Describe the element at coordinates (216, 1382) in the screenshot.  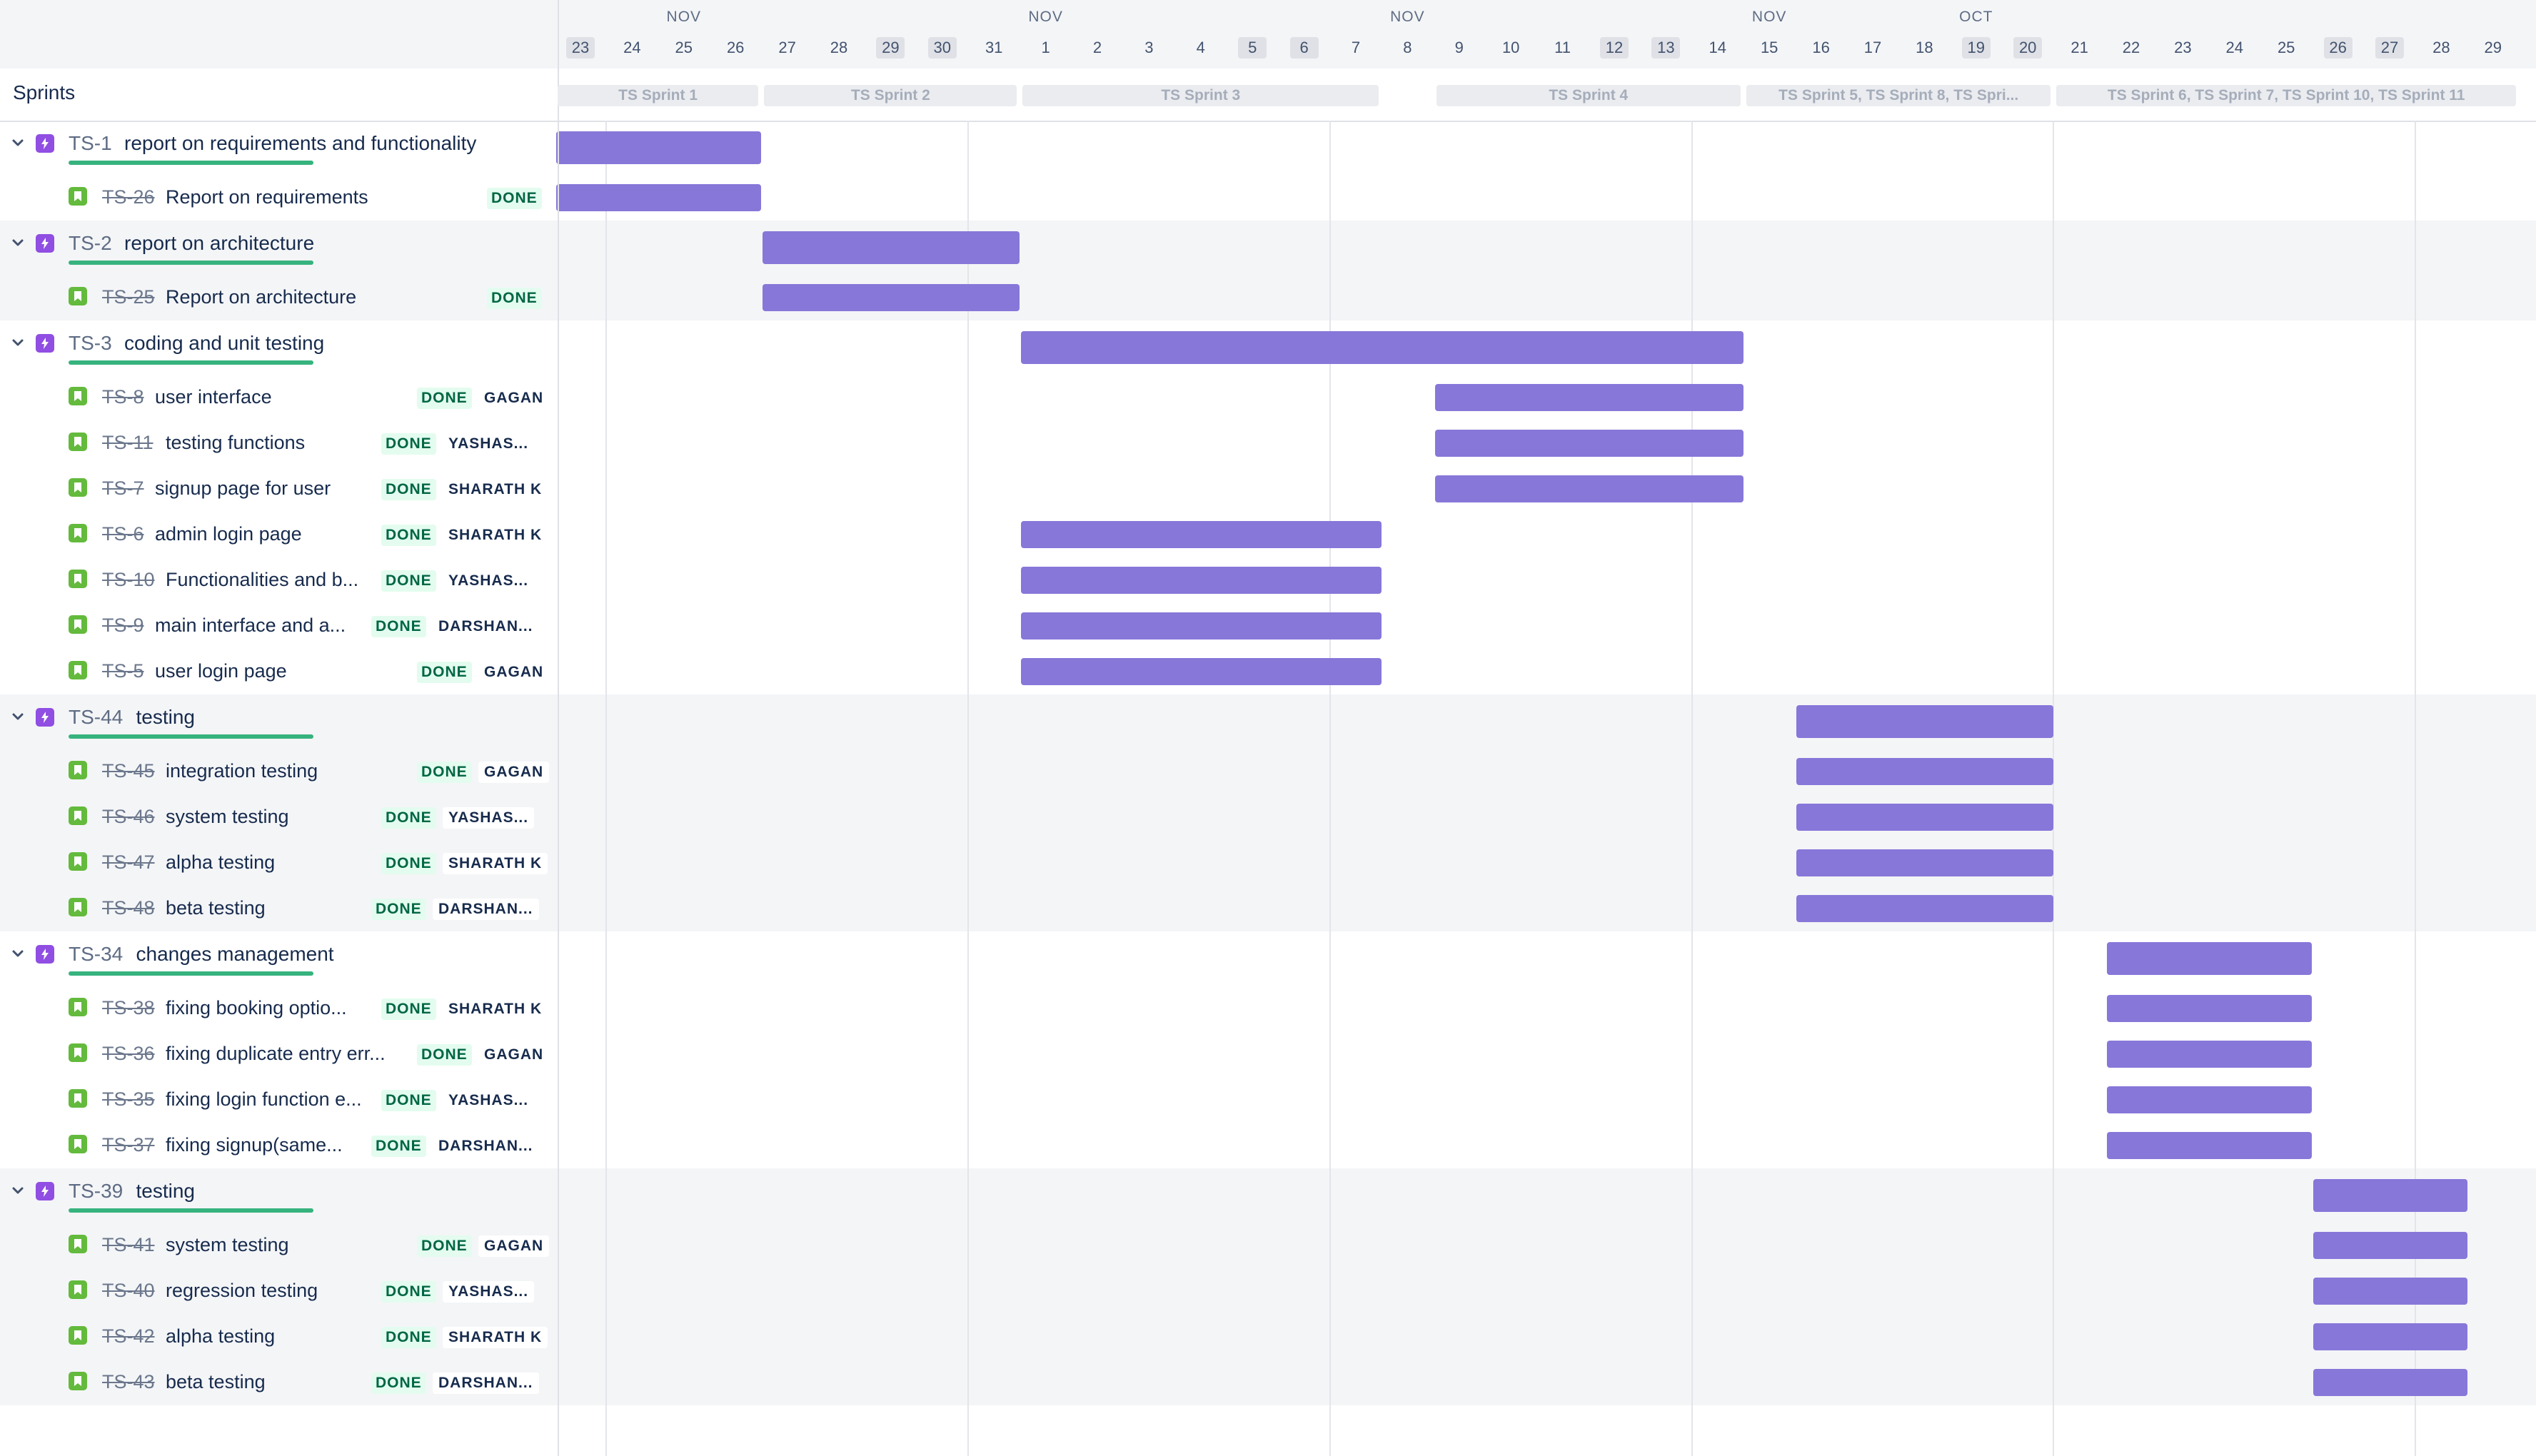
I see `story-title: beta testing` at that location.